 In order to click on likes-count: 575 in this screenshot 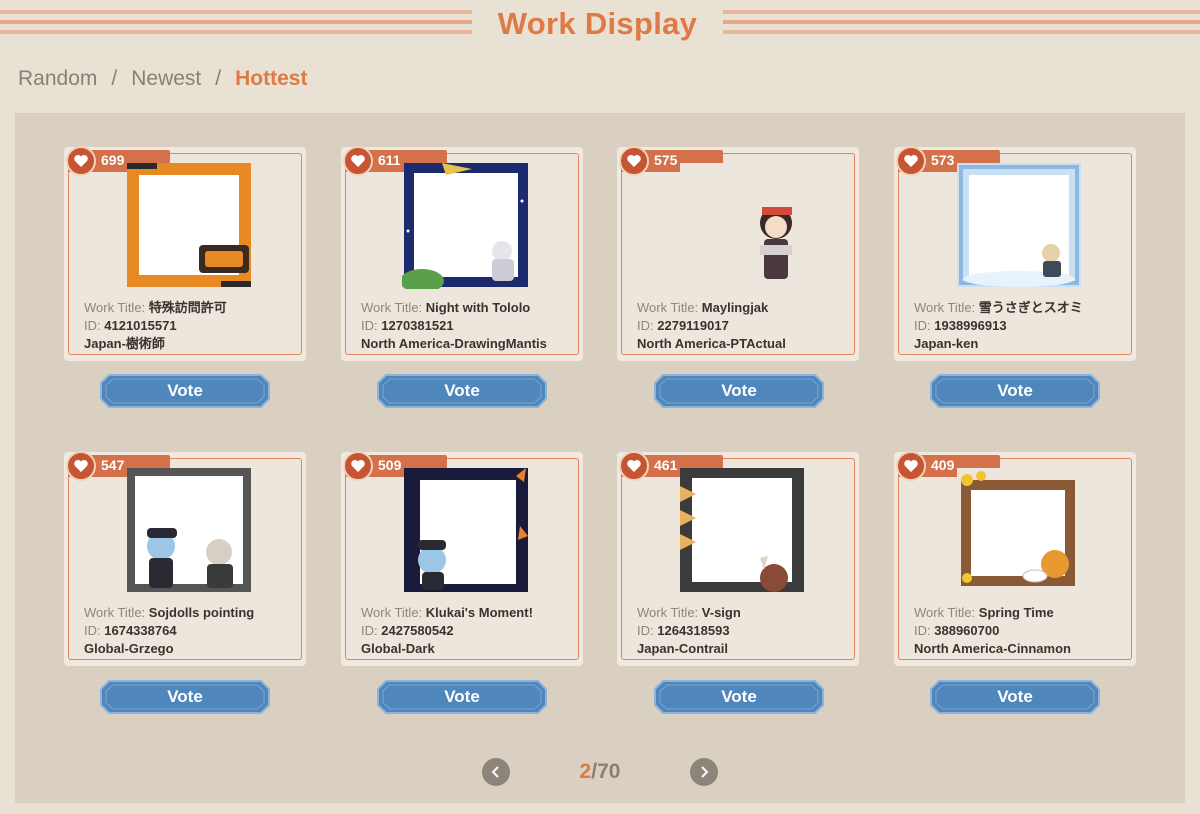, I will do `click(666, 160)`.